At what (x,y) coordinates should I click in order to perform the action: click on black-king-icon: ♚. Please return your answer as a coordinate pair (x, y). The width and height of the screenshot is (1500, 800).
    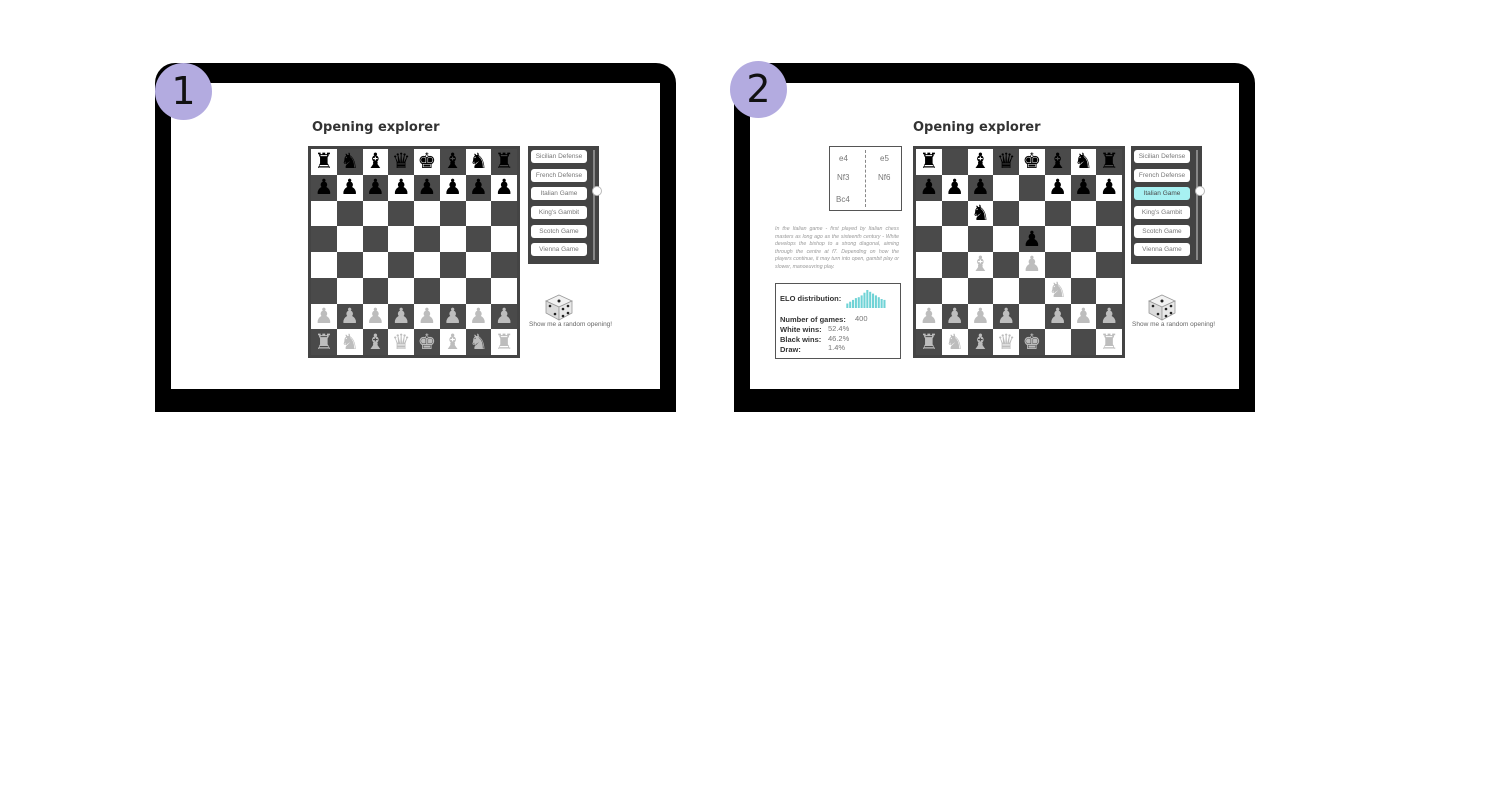
    Looking at the image, I should click on (1031, 161).